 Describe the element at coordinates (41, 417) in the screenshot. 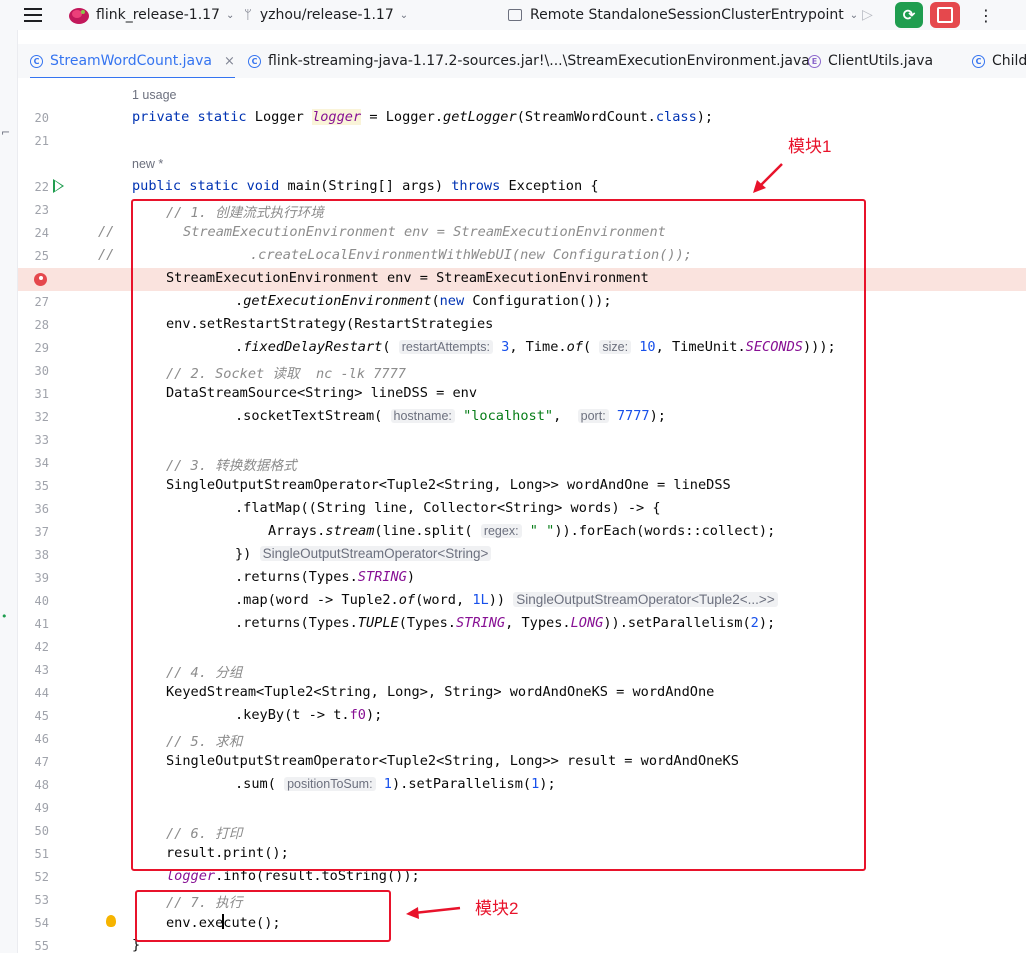

I see `line-number: 32` at that location.